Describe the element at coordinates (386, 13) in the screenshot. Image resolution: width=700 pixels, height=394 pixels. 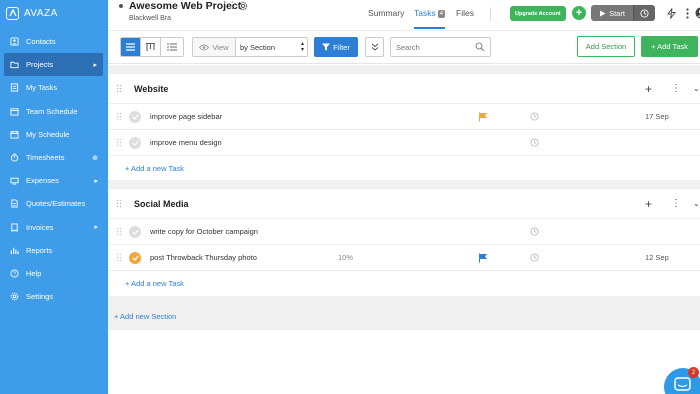
I see `tab-summary: Summary` at that location.